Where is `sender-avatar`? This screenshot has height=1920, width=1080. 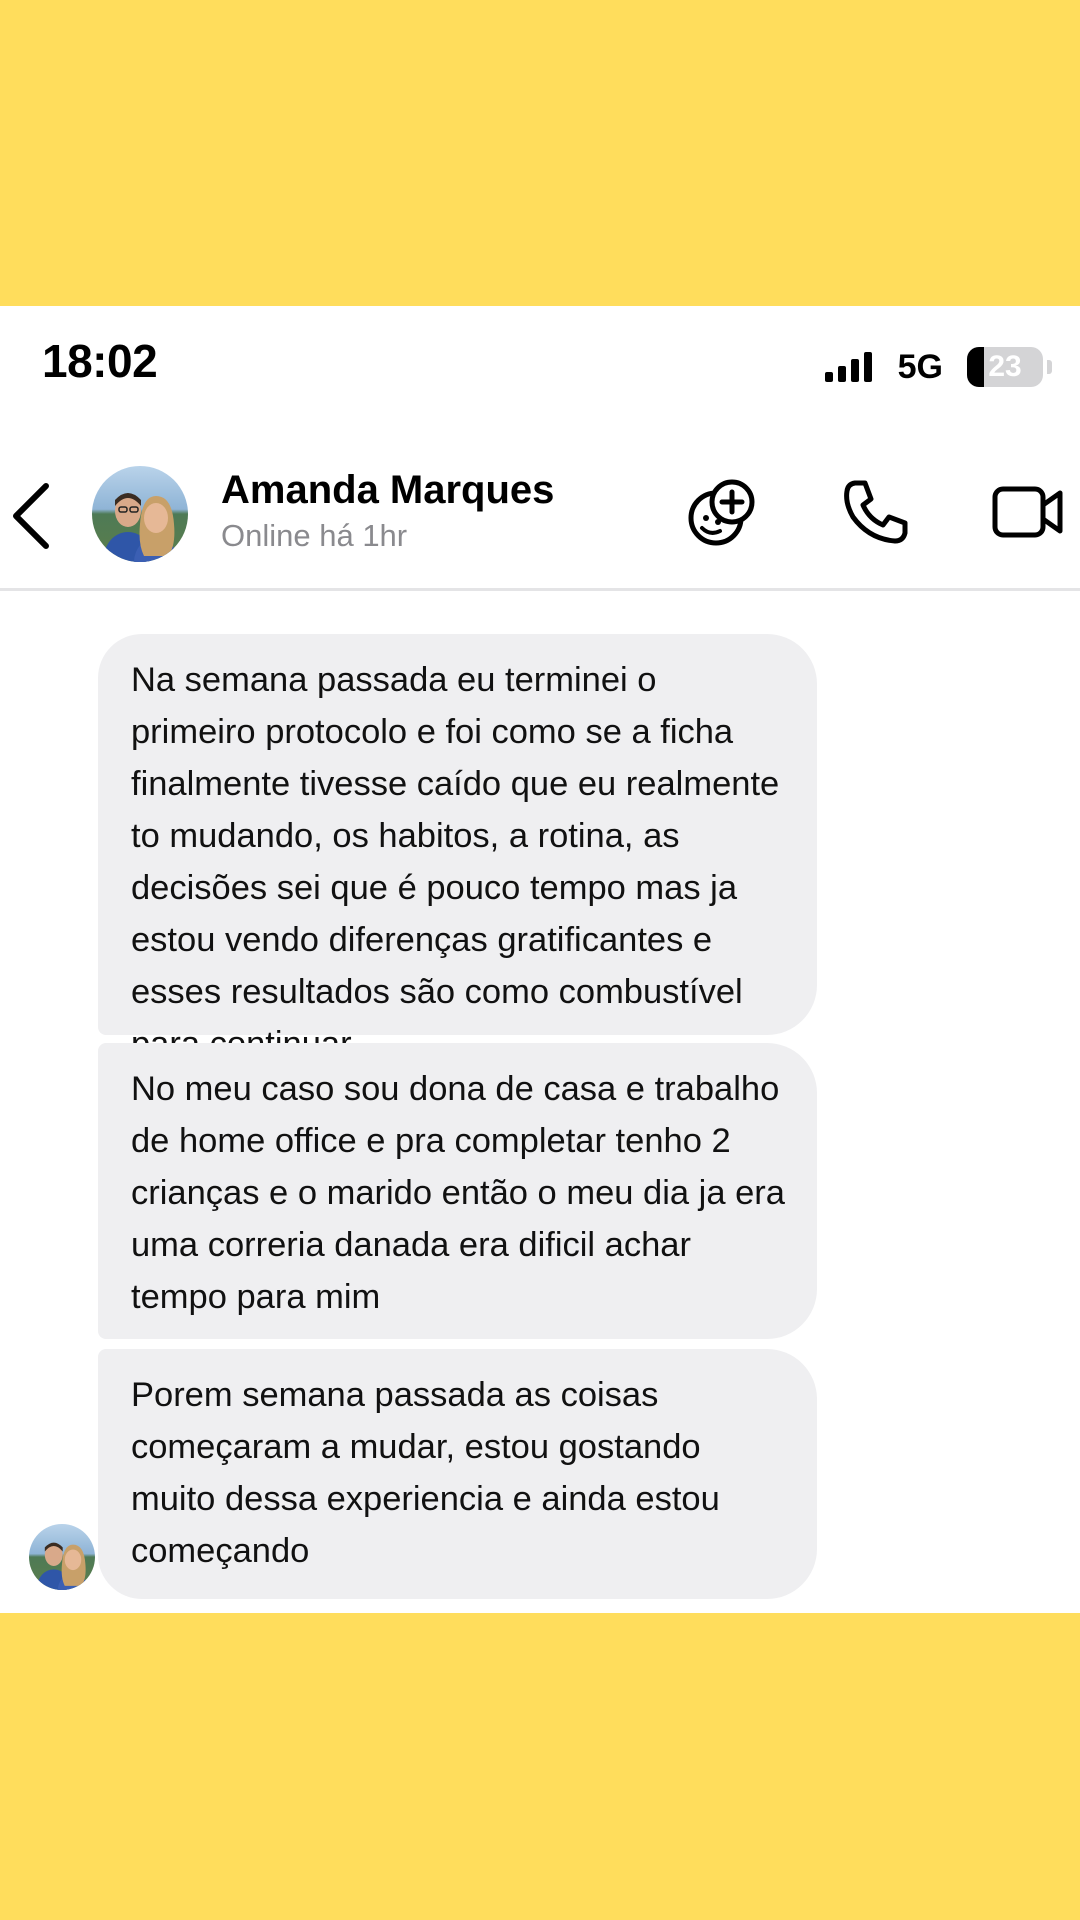
sender-avatar is located at coordinates (62, 1557).